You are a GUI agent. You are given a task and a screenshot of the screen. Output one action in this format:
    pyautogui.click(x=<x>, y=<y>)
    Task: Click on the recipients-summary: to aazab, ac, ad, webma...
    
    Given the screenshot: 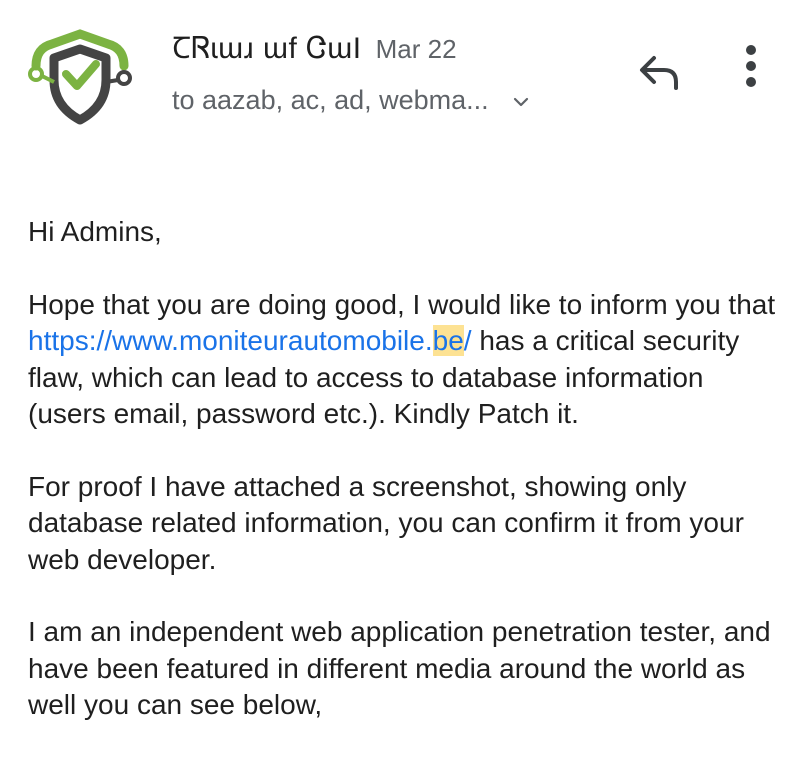 What is the action you would take?
    pyautogui.click(x=330, y=100)
    